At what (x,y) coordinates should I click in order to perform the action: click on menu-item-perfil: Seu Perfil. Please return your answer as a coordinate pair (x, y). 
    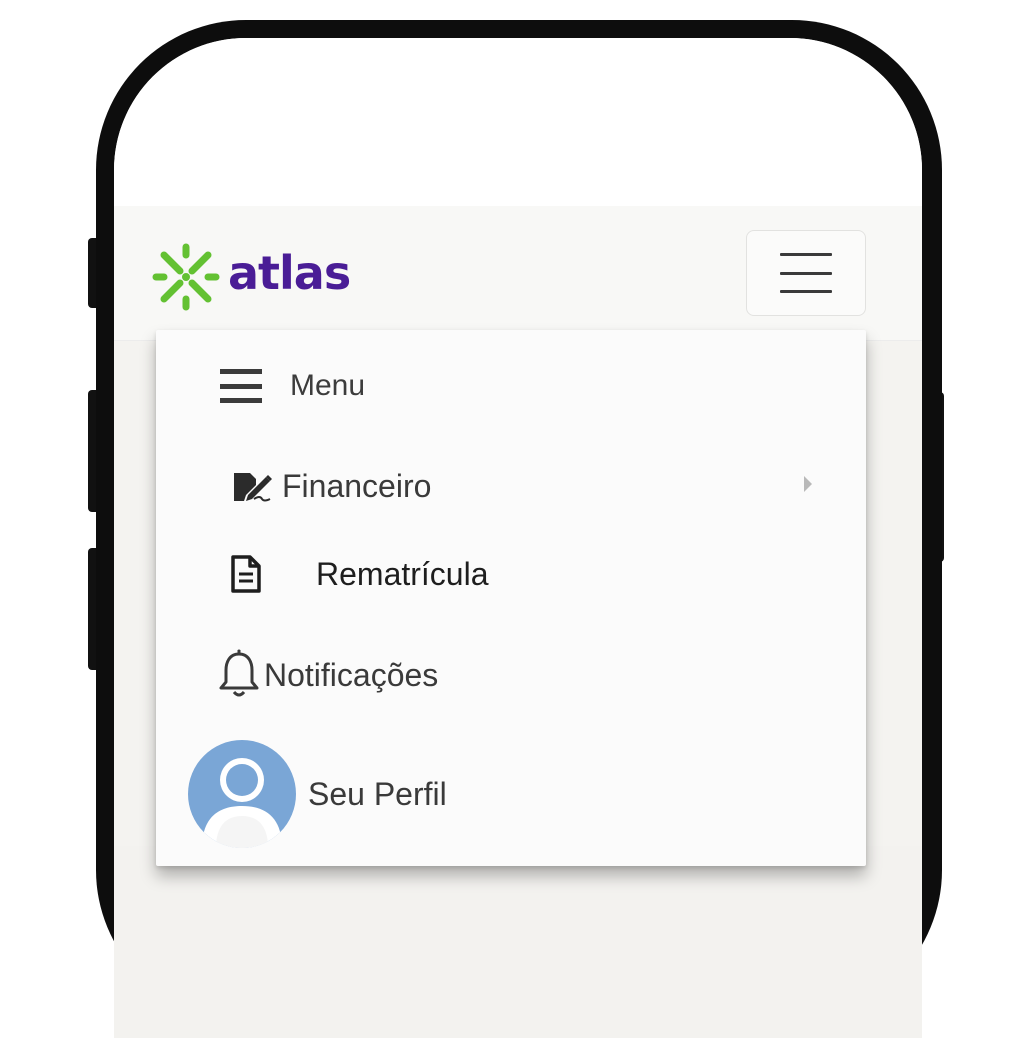
    Looking at the image, I should click on (317, 794).